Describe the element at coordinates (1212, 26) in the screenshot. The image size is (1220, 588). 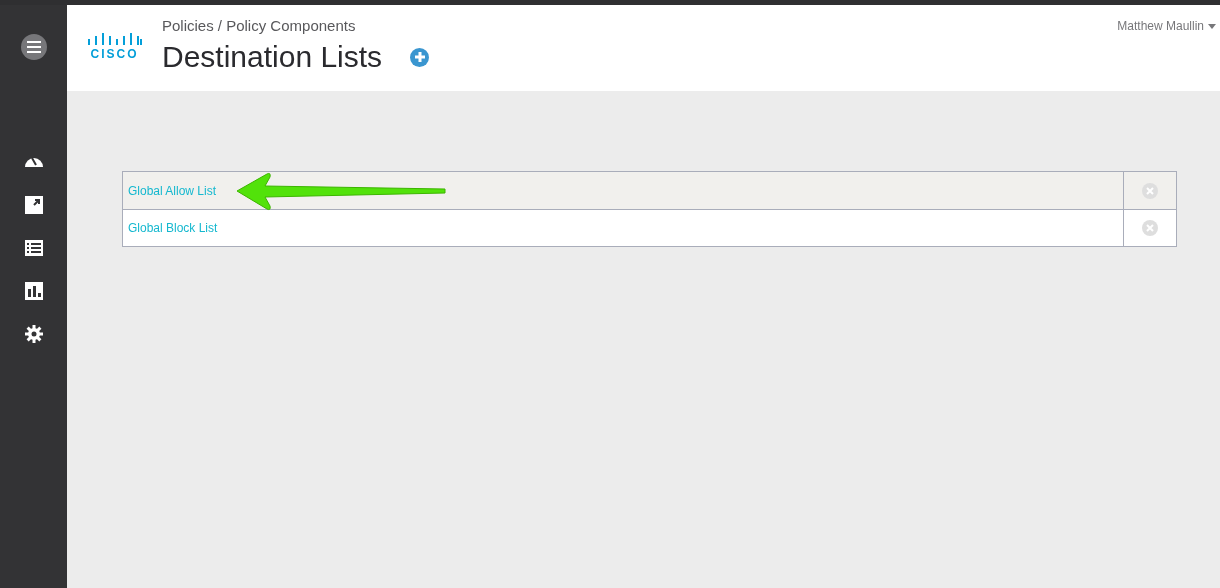
I see `caret-icon` at that location.